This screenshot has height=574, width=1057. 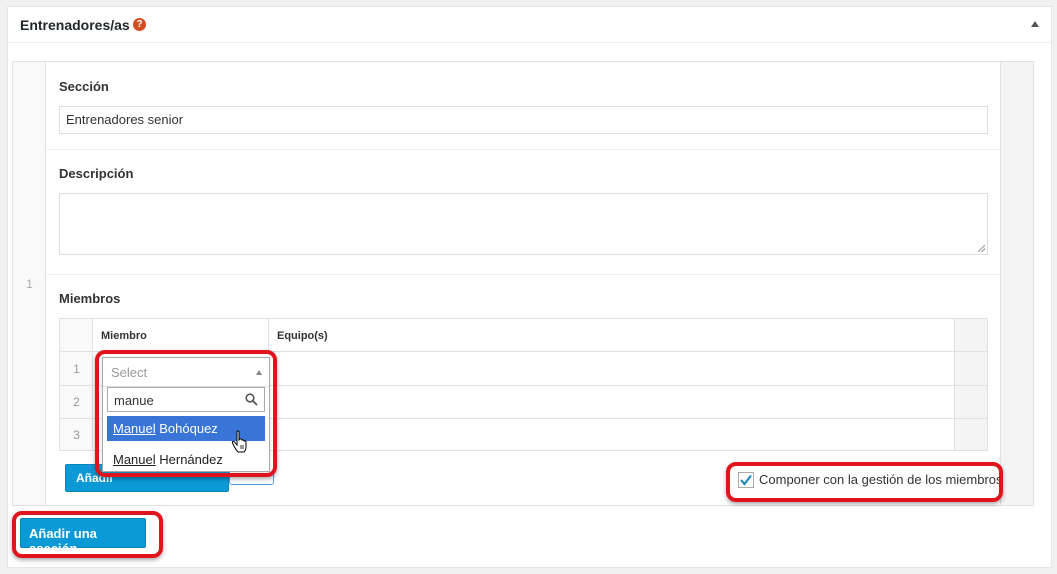 What do you see at coordinates (864, 482) in the screenshot?
I see `highlight-checkbox` at bounding box center [864, 482].